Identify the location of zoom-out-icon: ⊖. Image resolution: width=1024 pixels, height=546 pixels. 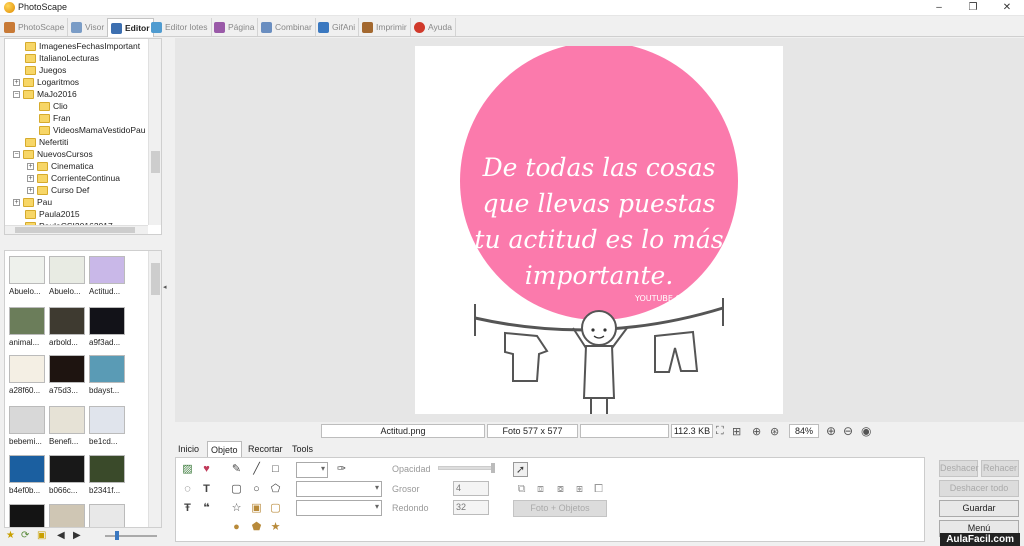
(848, 431).